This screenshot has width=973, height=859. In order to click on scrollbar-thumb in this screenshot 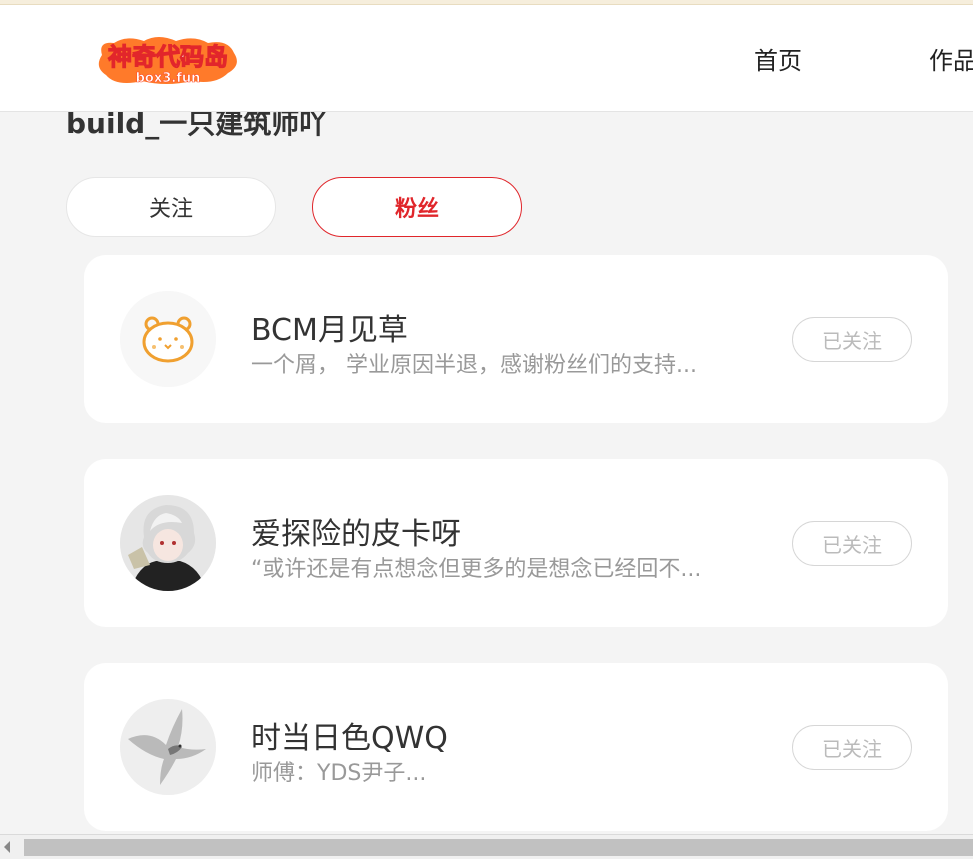, I will do `click(498, 847)`.